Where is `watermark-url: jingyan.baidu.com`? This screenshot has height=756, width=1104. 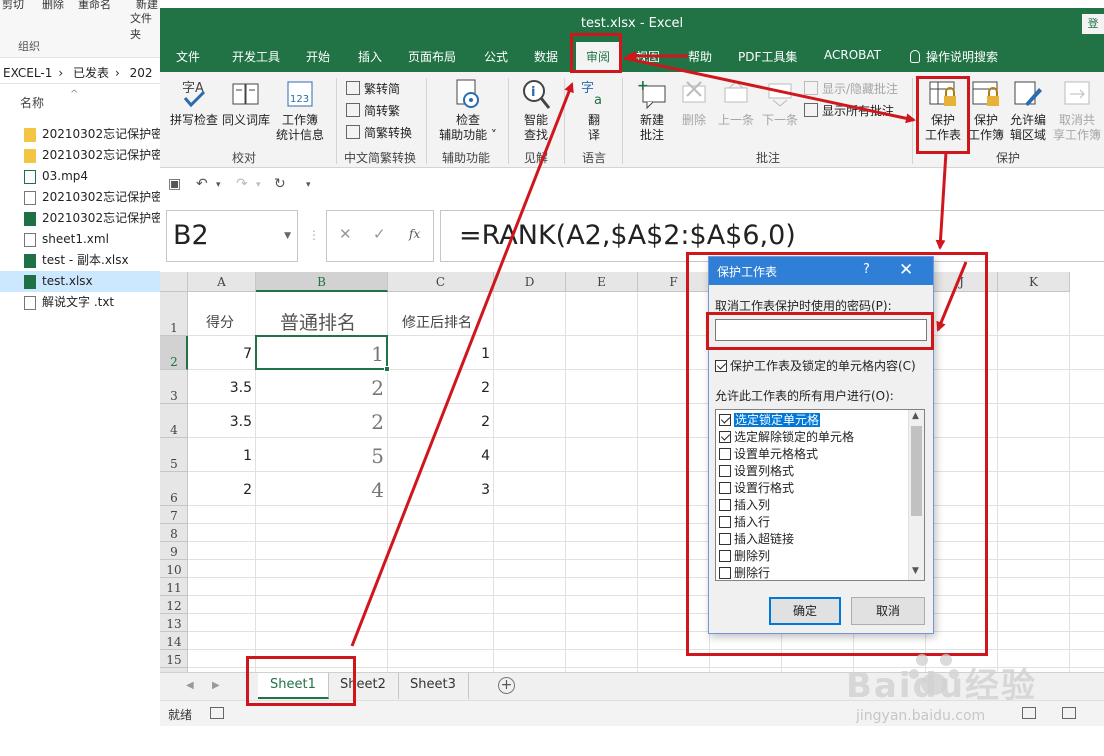 watermark-url: jingyan.baidu.com is located at coordinates (921, 716).